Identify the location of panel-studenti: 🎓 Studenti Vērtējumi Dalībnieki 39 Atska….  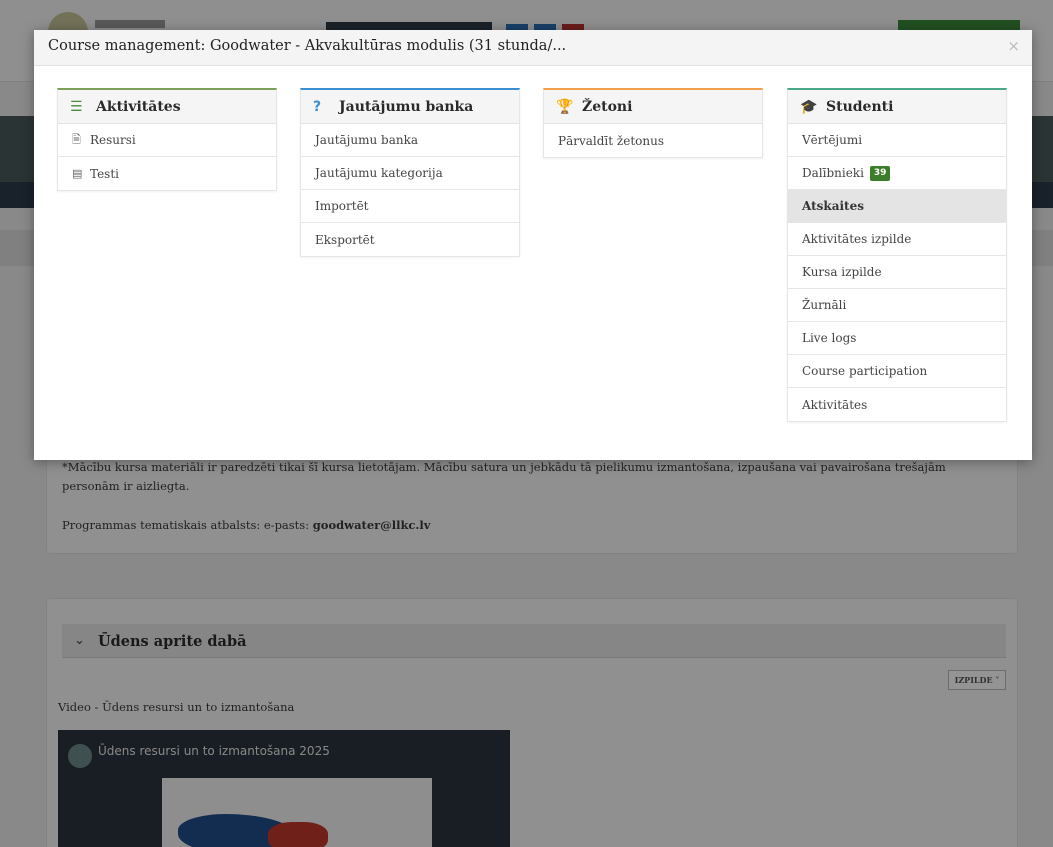
(897, 255).